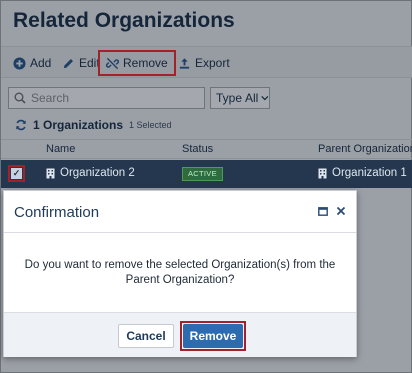  Describe the element at coordinates (60, 149) in the screenshot. I see `column-header-name: Name` at that location.